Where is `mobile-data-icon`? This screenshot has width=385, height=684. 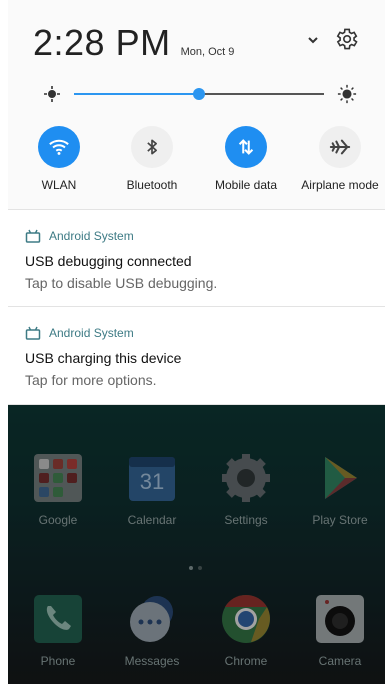 mobile-data-icon is located at coordinates (246, 147).